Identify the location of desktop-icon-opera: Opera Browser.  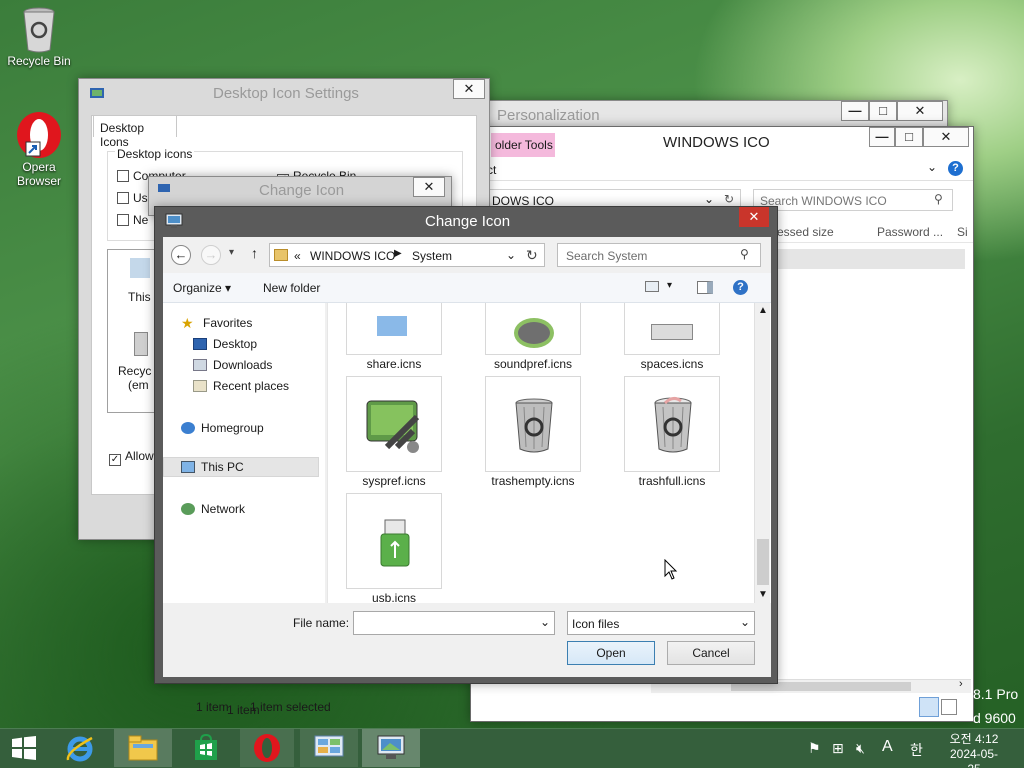
(39, 149).